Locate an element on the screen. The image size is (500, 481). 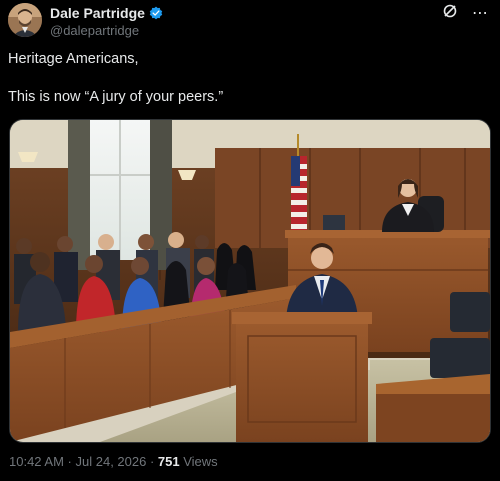
avatar is located at coordinates (25, 20).